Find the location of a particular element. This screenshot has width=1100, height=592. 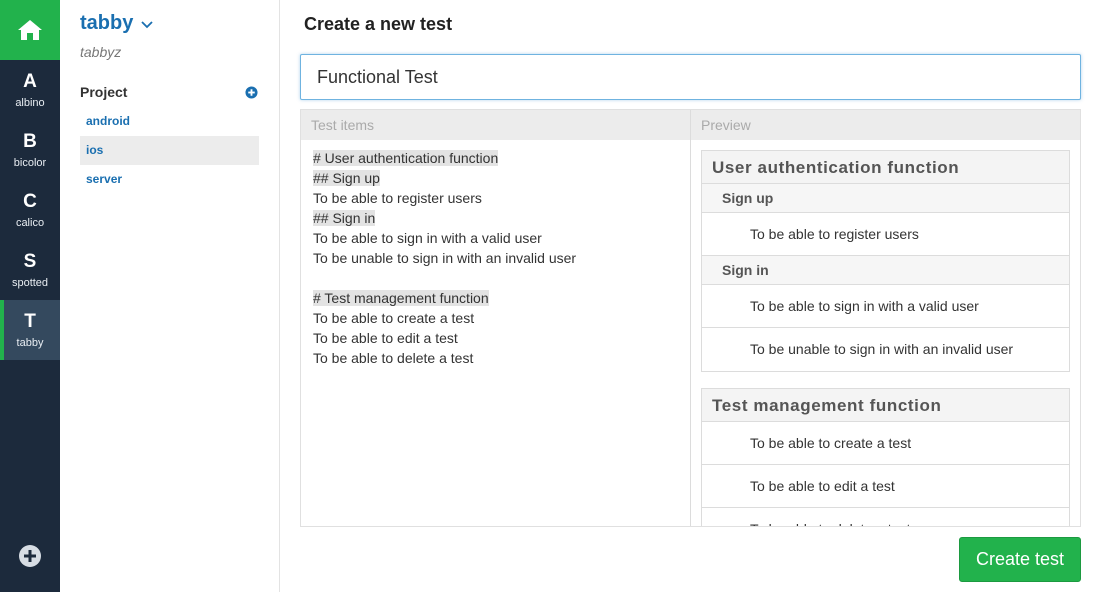

org-item-albino: Aalbino is located at coordinates (30, 90).